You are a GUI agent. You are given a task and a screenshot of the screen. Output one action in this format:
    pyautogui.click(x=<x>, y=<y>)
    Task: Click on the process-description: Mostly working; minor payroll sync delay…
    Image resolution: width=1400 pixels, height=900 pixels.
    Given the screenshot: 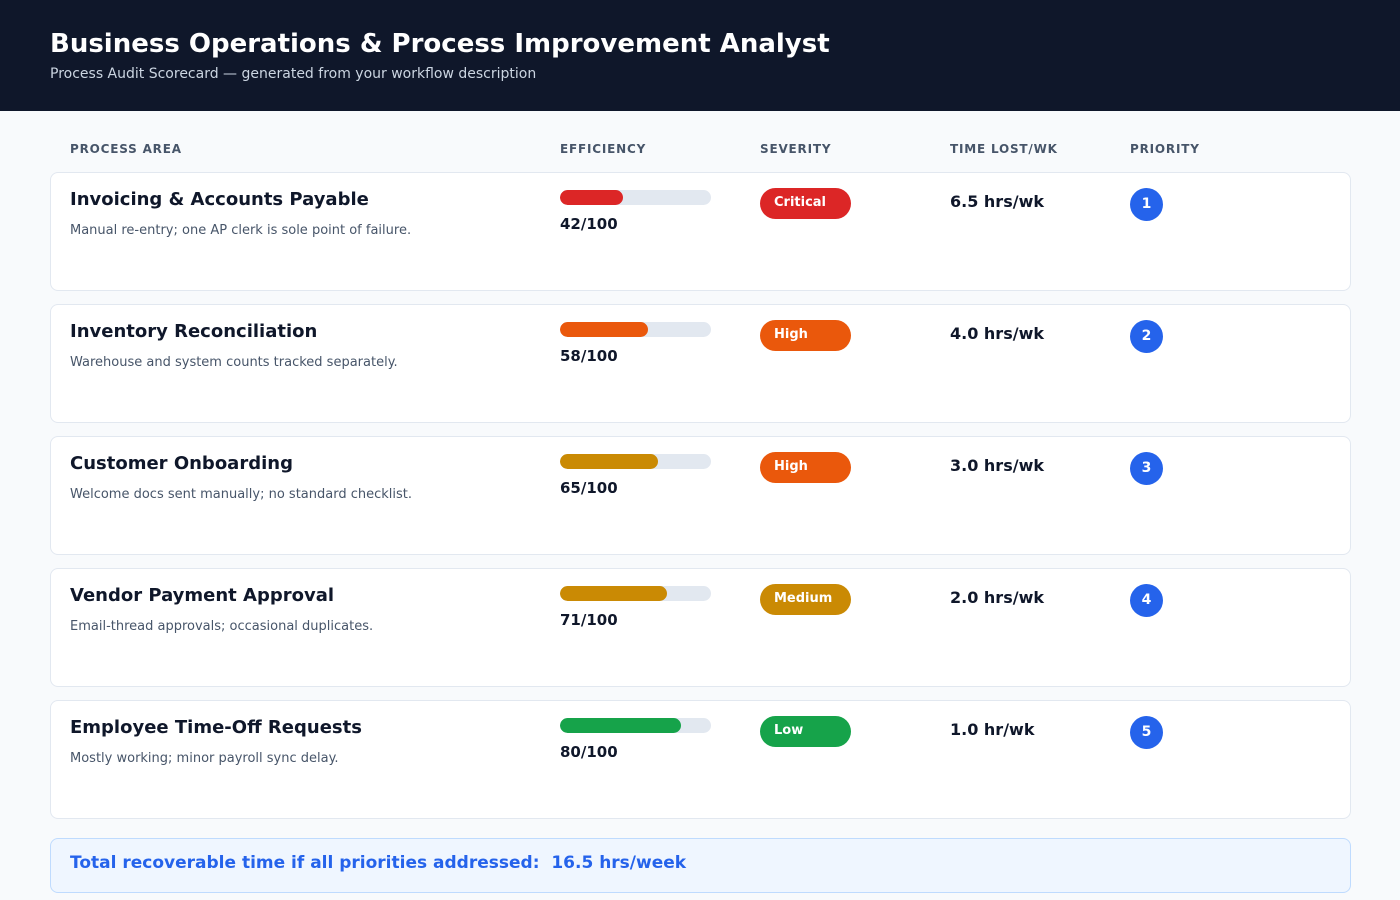 What is the action you would take?
    pyautogui.click(x=204, y=758)
    